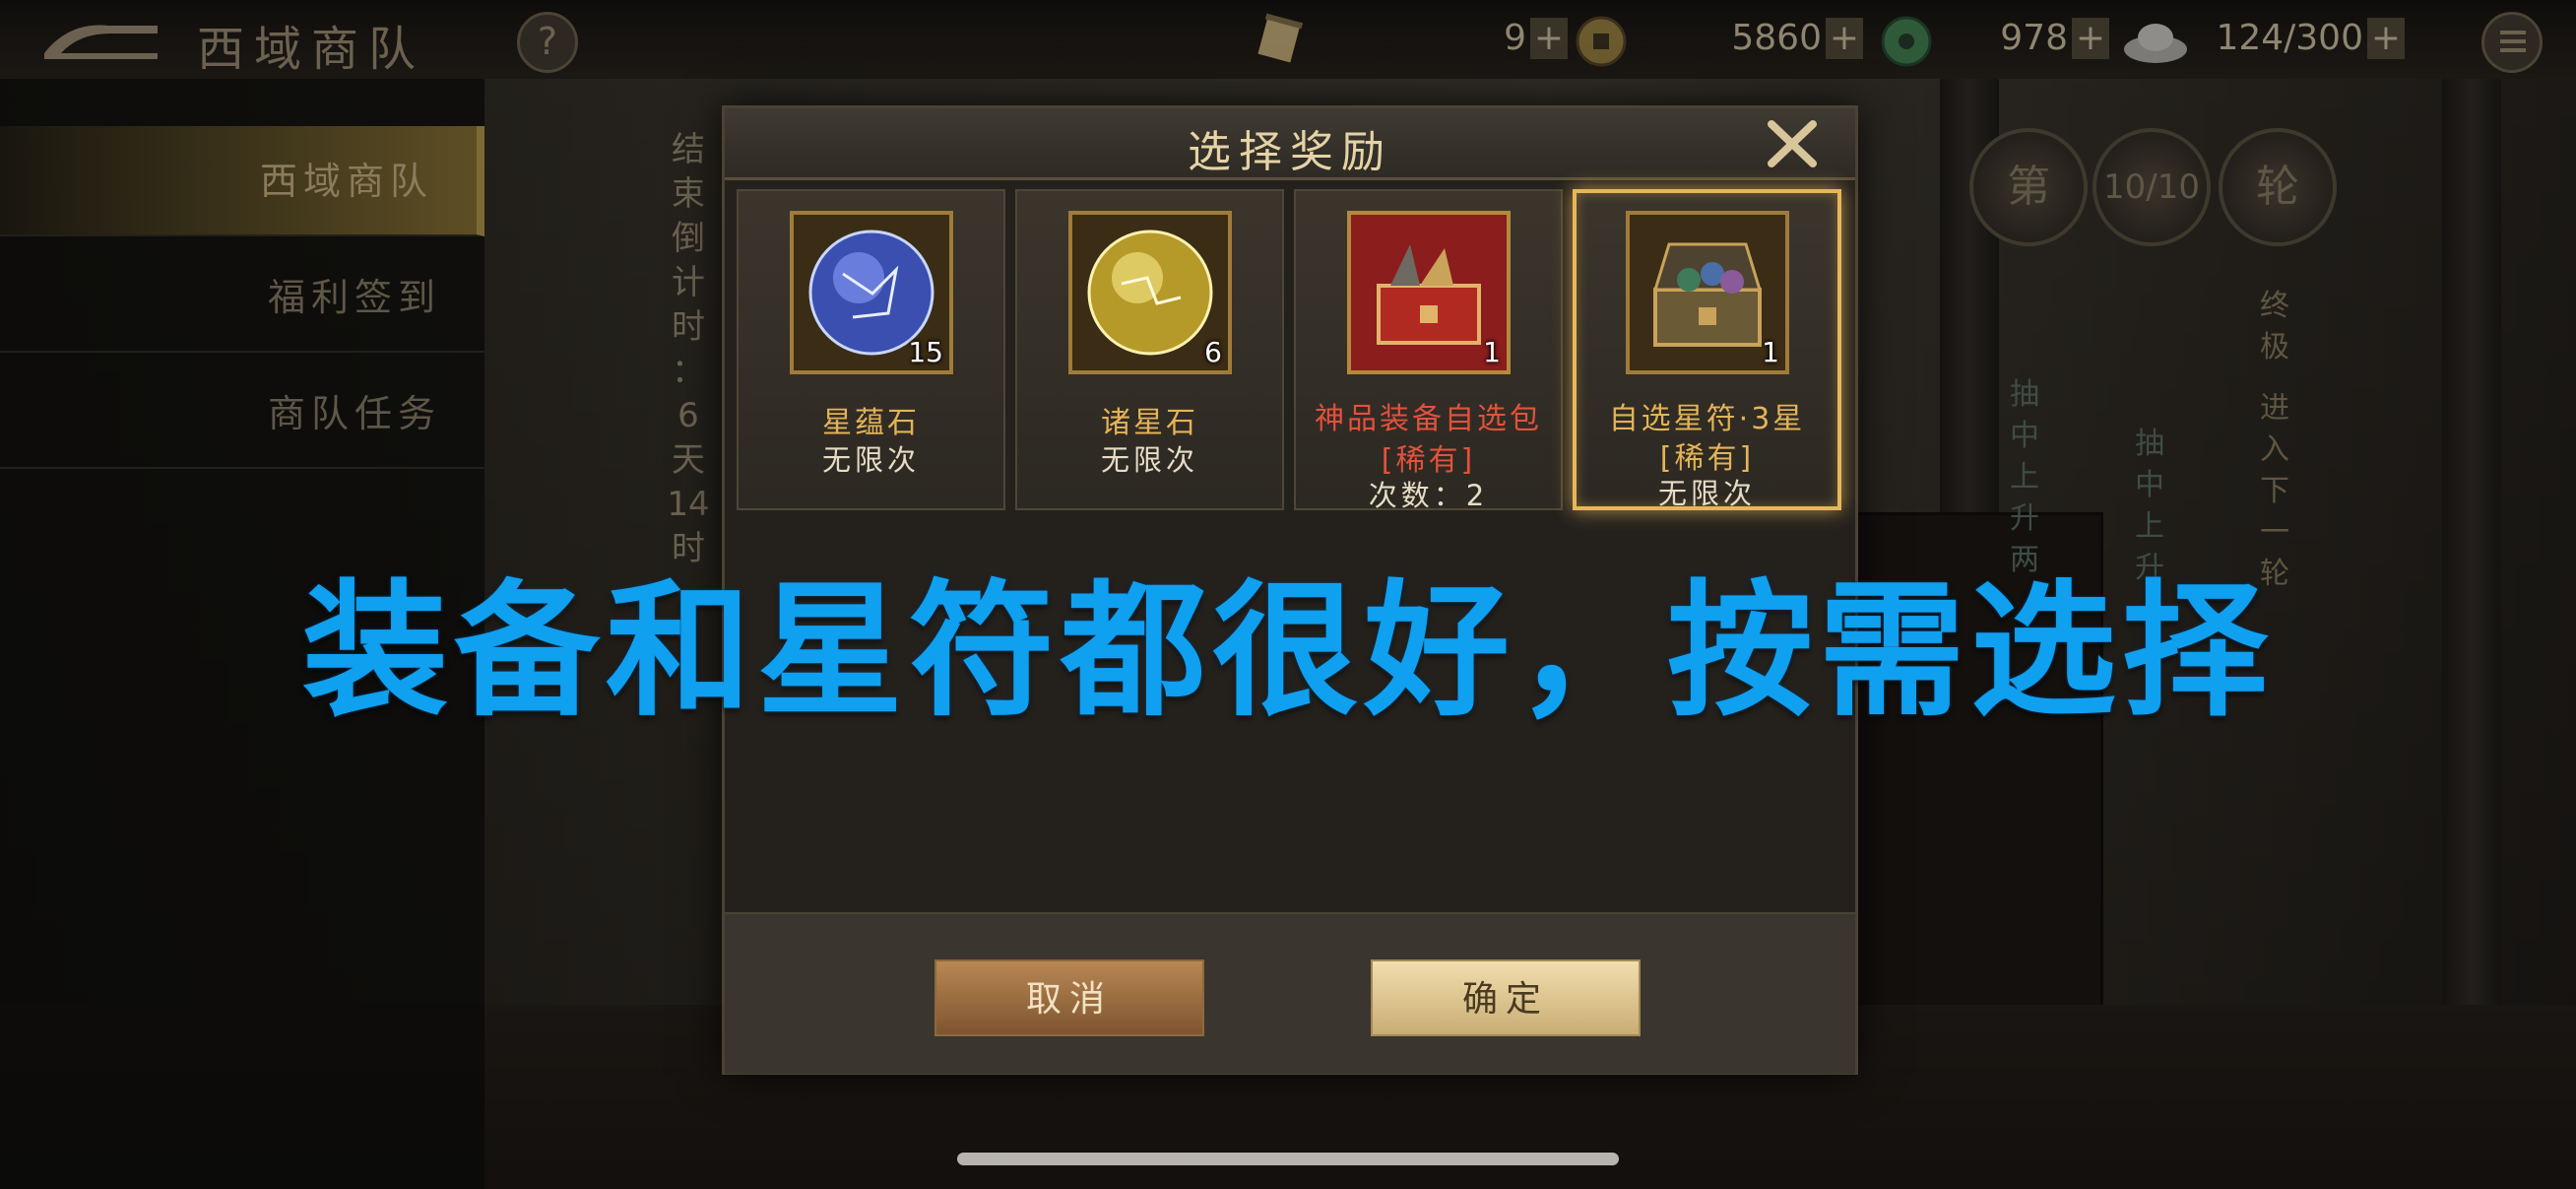  Describe the element at coordinates (688, 282) in the screenshot. I see `countdown-char: 计` at that location.